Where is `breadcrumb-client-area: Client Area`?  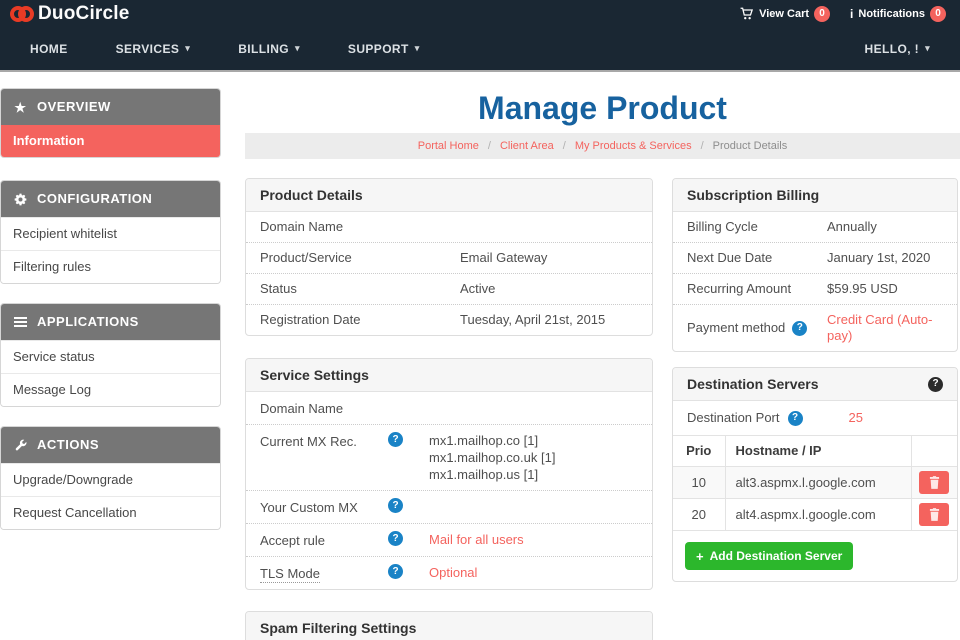 breadcrumb-client-area: Client Area is located at coordinates (527, 146).